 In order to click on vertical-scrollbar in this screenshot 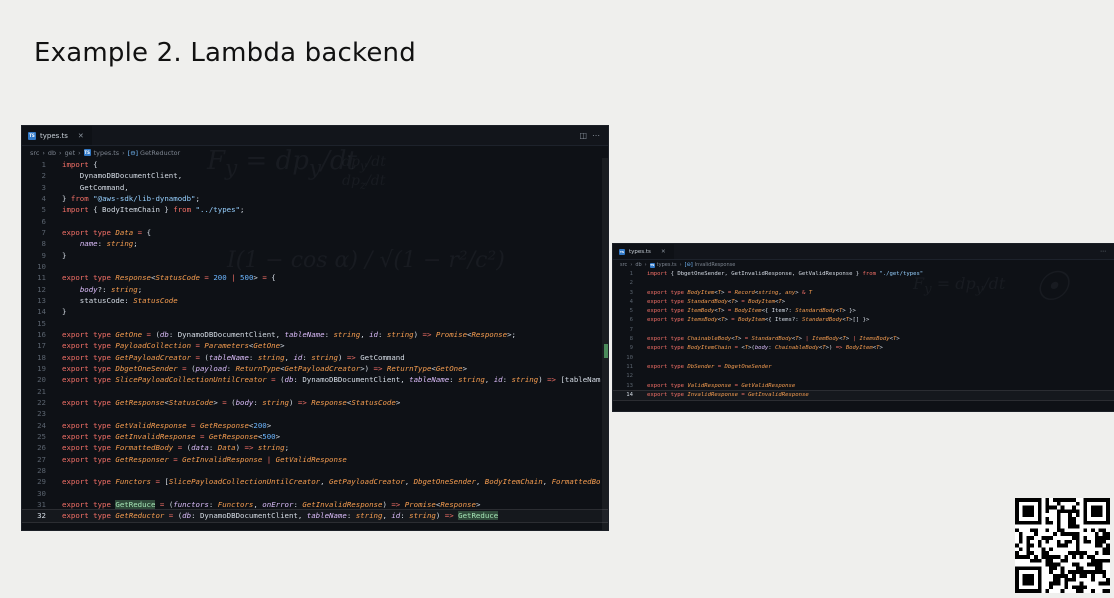, I will do `click(605, 344)`.